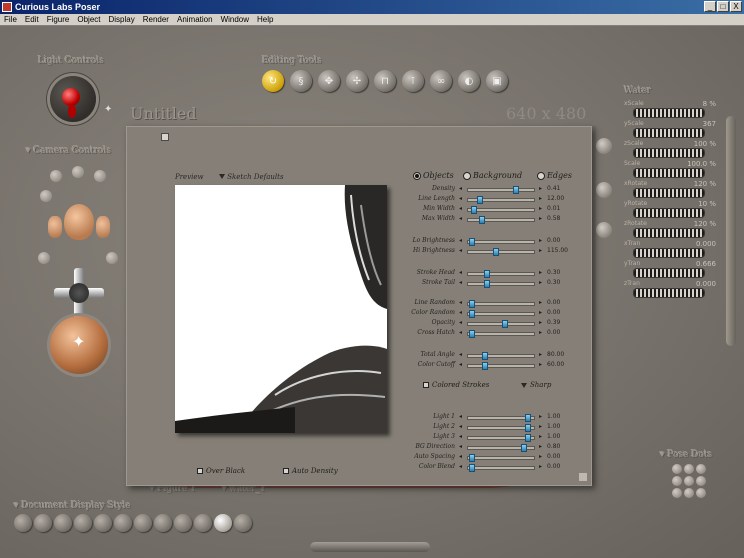 The height and width of the screenshot is (558, 744). I want to click on display-lit-wireframe-icon, so click(103, 523).